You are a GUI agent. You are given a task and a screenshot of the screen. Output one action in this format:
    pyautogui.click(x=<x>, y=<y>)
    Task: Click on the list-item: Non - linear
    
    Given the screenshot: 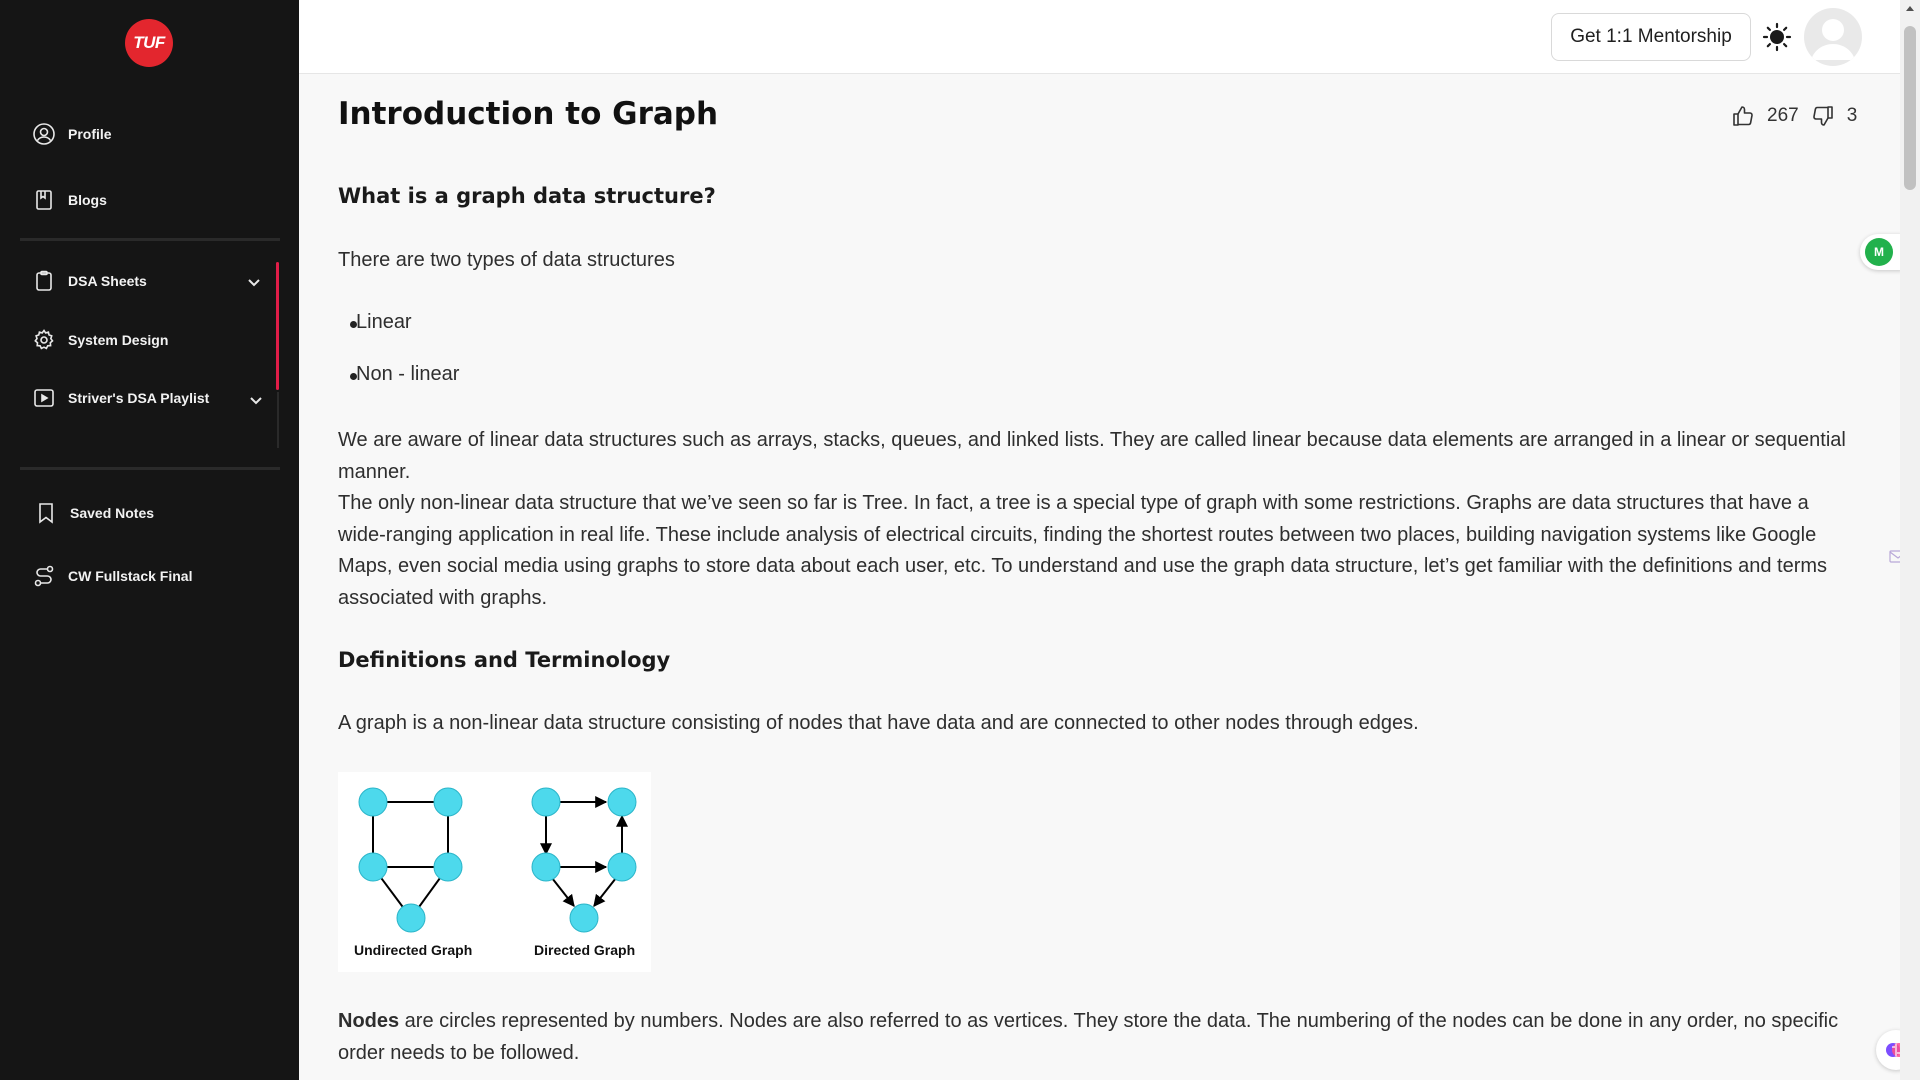 What is the action you would take?
    pyautogui.click(x=404, y=374)
    